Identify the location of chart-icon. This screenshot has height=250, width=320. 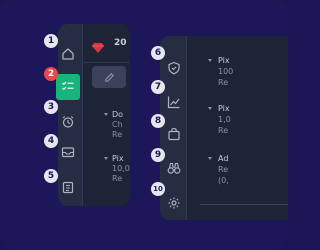
(174, 102).